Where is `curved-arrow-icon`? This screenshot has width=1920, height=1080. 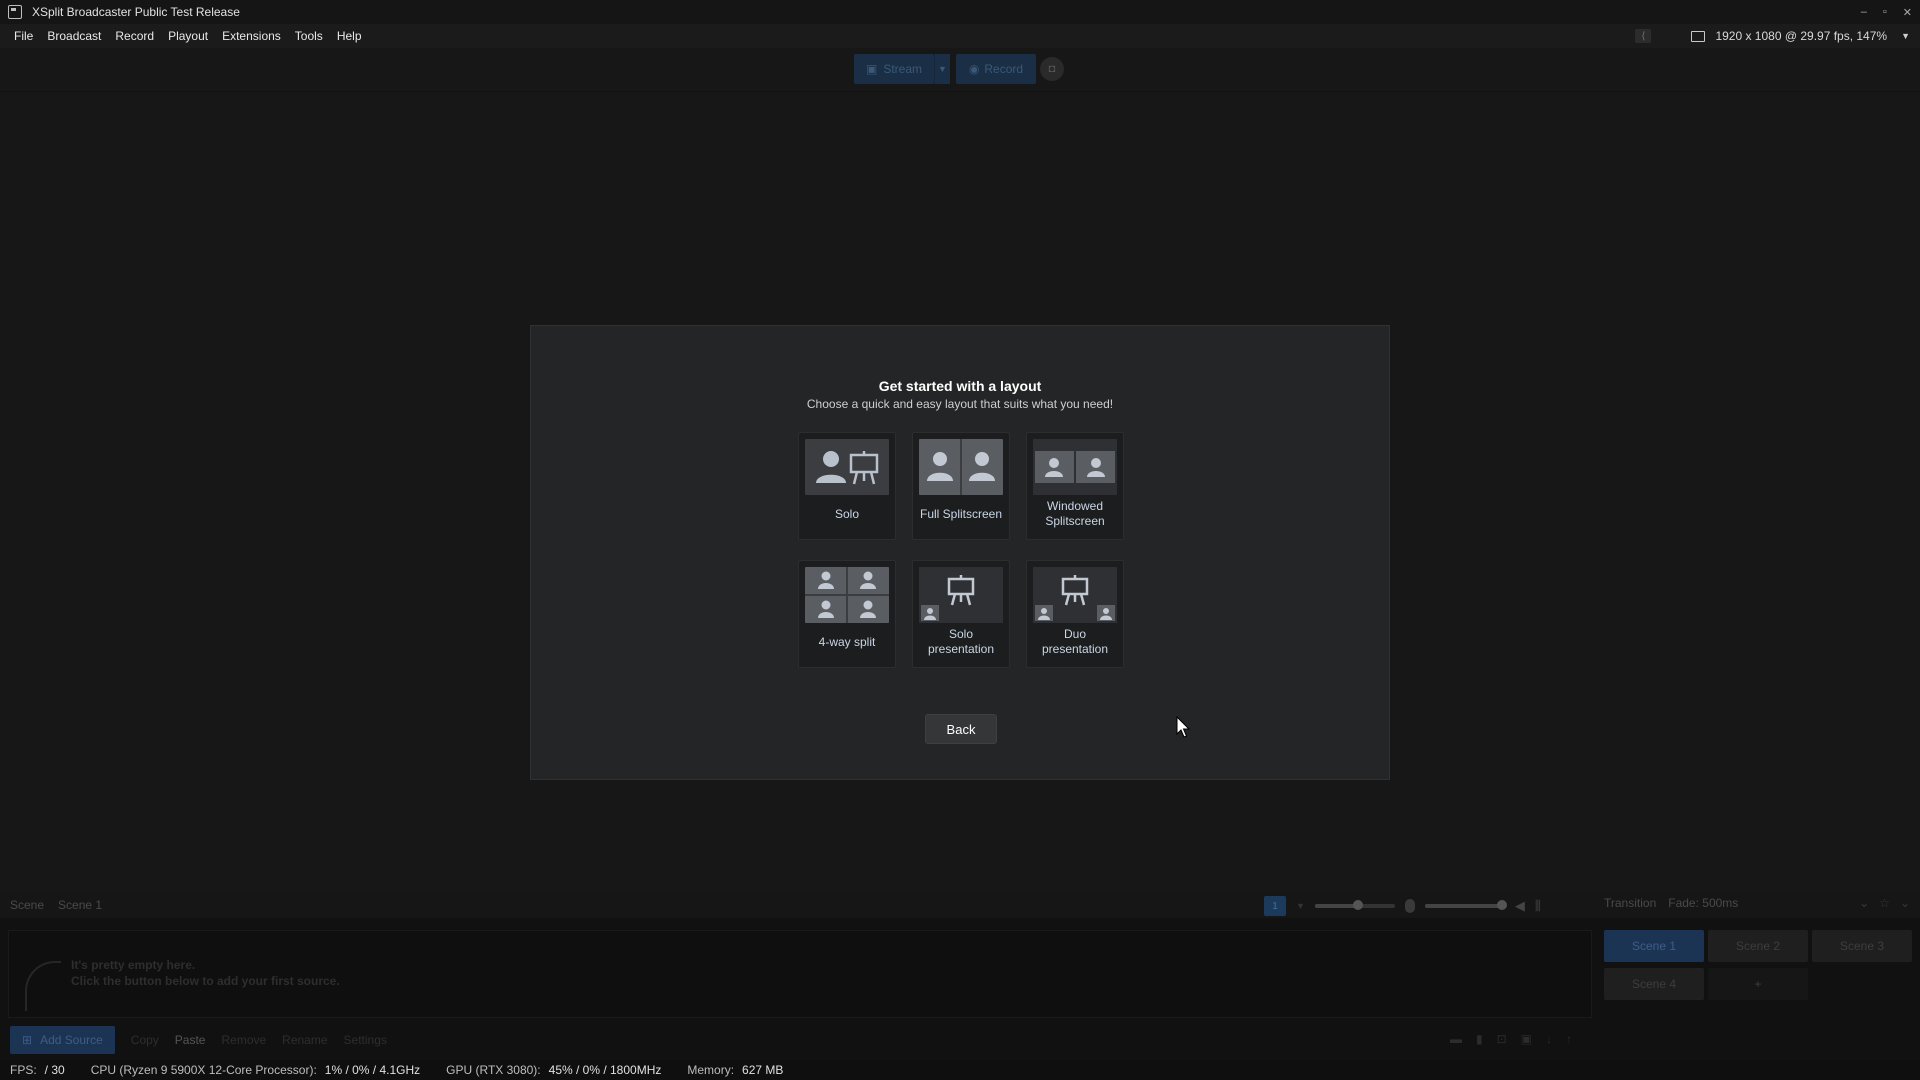 curved-arrow-icon is located at coordinates (43, 986).